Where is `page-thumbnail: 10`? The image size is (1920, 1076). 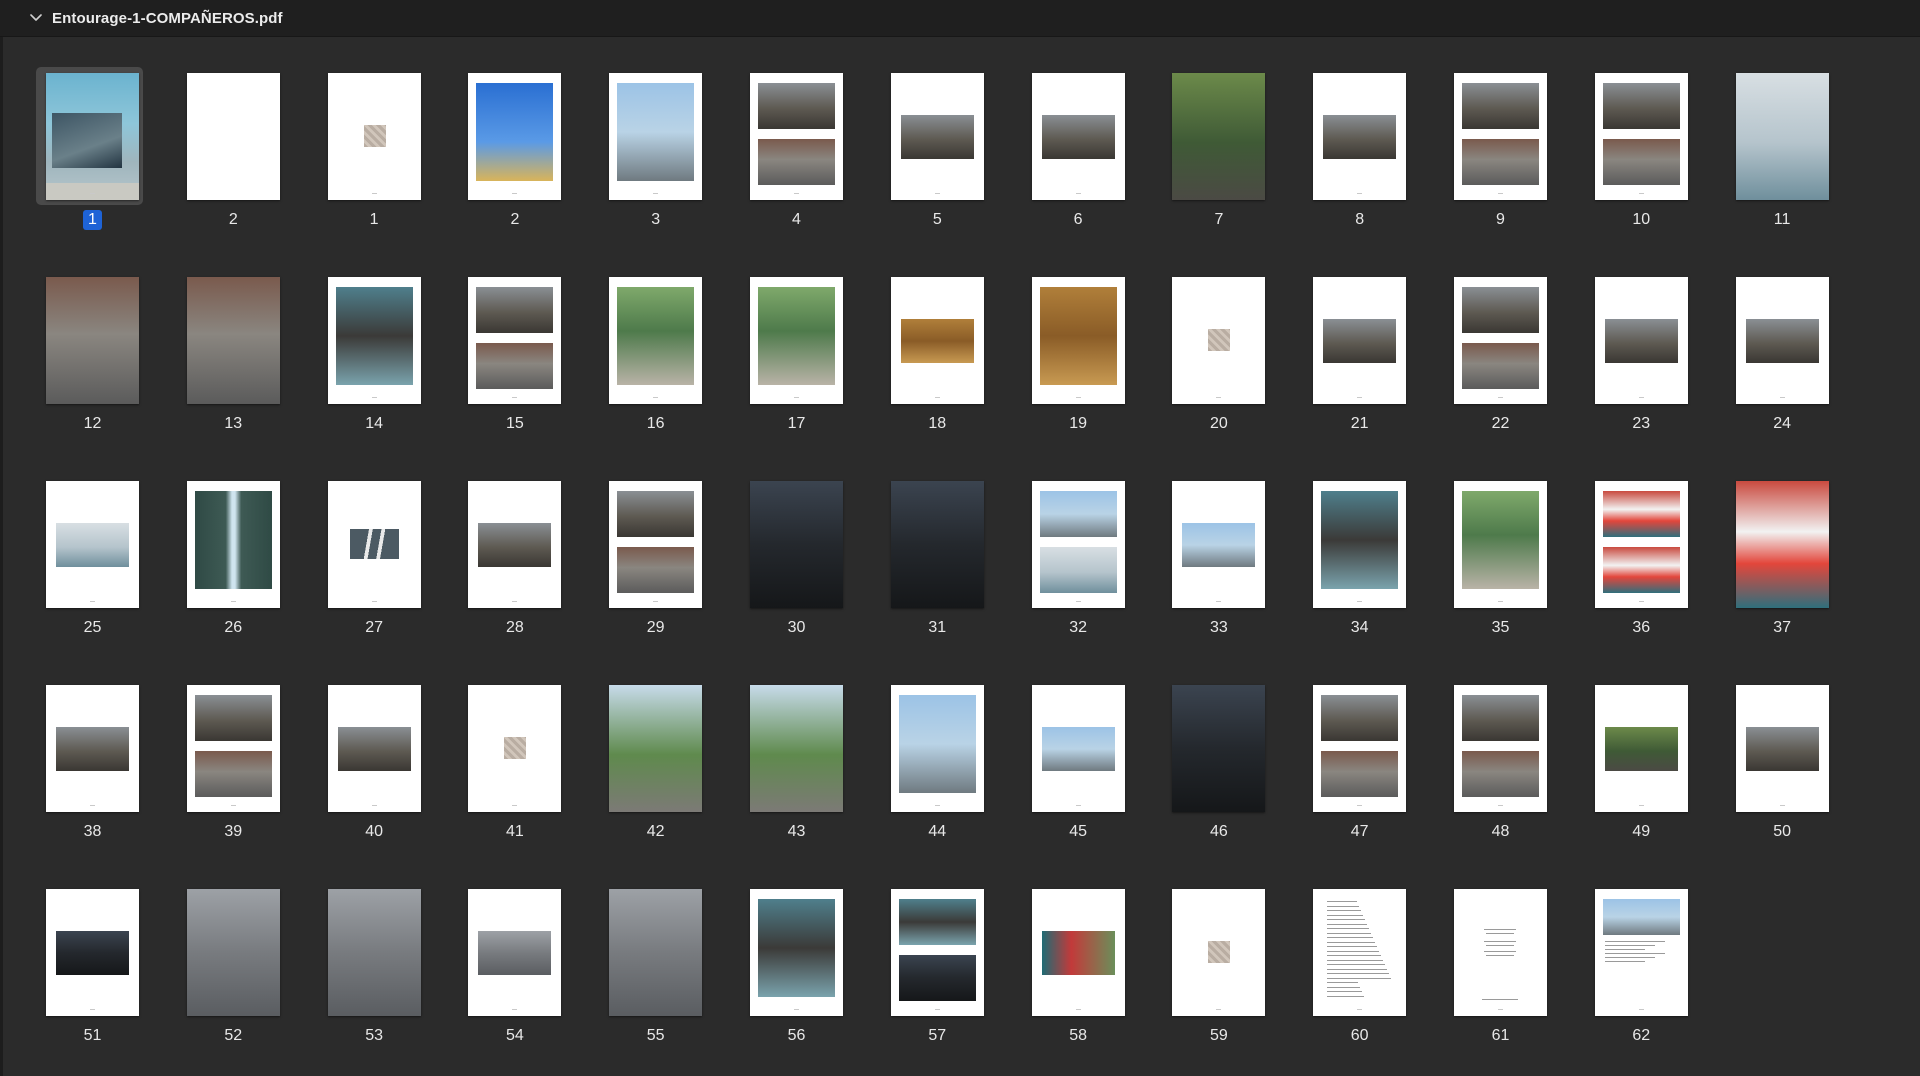 page-thumbnail: 10 is located at coordinates (1632, 137).